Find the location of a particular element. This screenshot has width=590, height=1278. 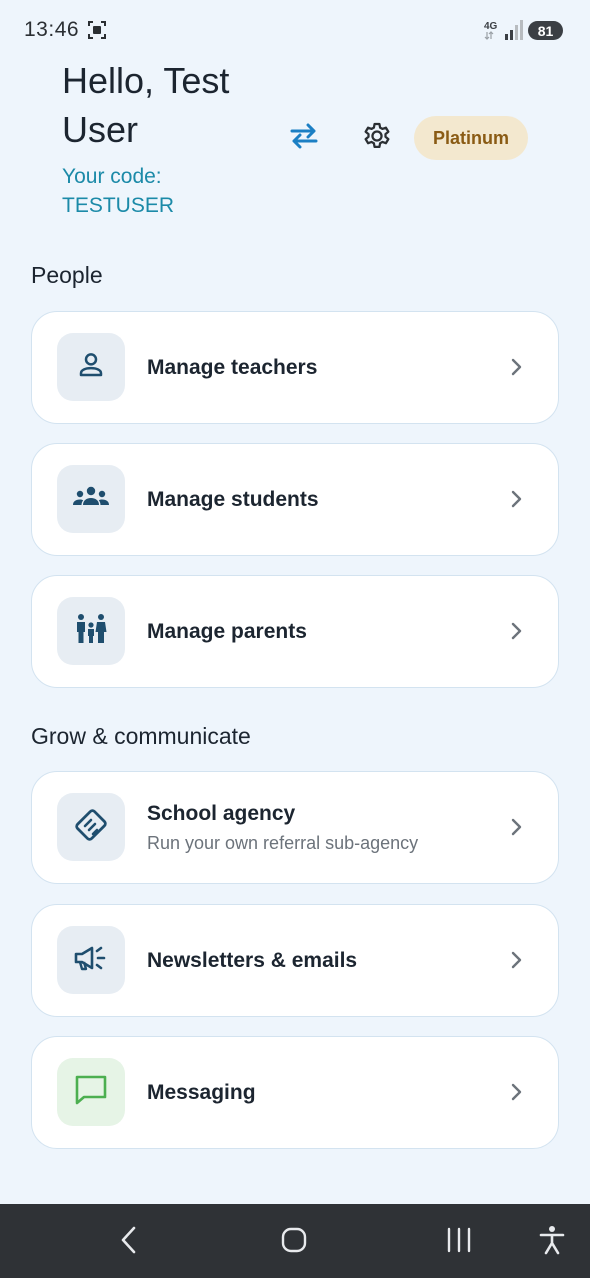

handshake-icon is located at coordinates (91, 827).